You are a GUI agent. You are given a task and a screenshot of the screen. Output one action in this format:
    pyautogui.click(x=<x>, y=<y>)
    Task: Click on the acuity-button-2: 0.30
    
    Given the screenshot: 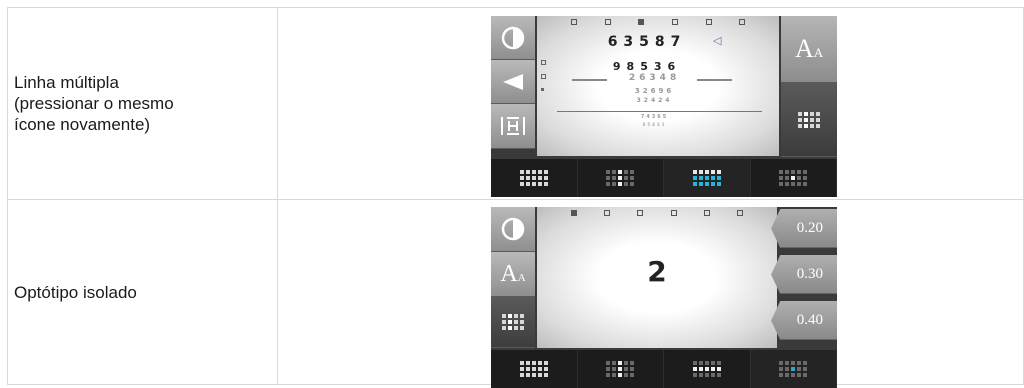 What is the action you would take?
    pyautogui.click(x=804, y=274)
    